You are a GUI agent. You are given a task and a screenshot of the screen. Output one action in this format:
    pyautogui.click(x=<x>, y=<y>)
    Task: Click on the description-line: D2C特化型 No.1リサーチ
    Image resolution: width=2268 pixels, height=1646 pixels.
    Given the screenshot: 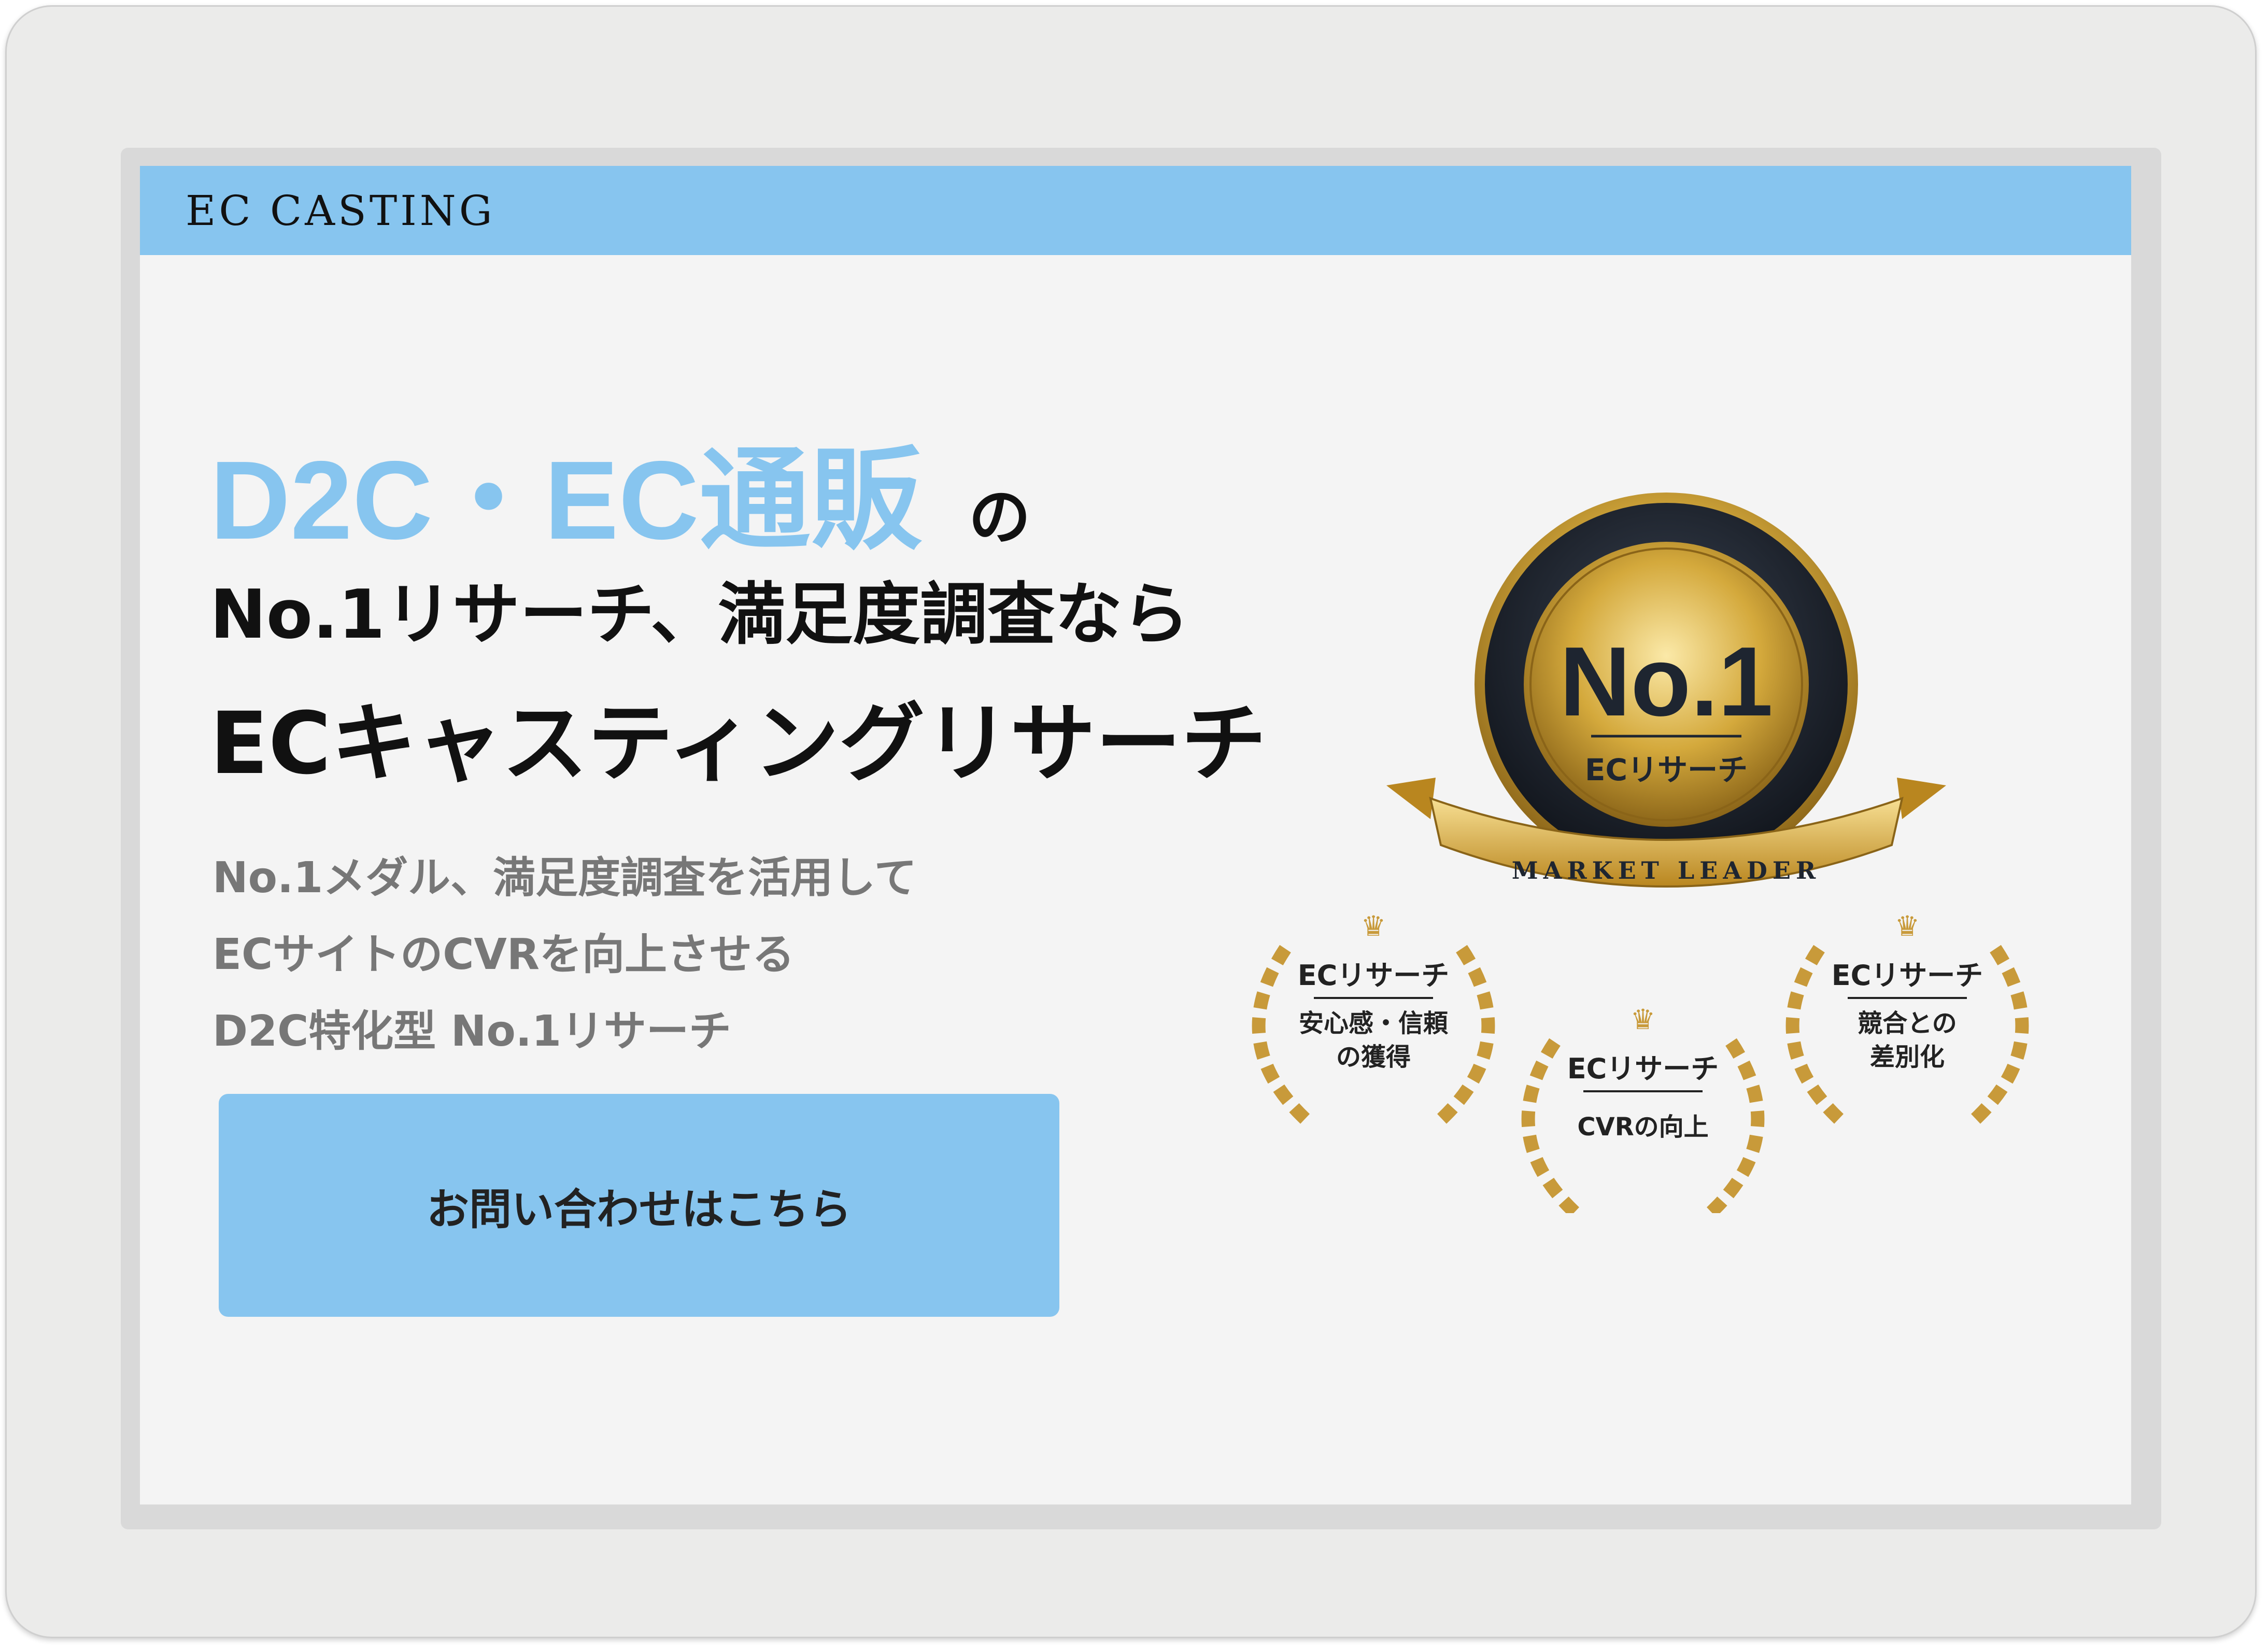 What is the action you would take?
    pyautogui.click(x=472, y=1031)
    